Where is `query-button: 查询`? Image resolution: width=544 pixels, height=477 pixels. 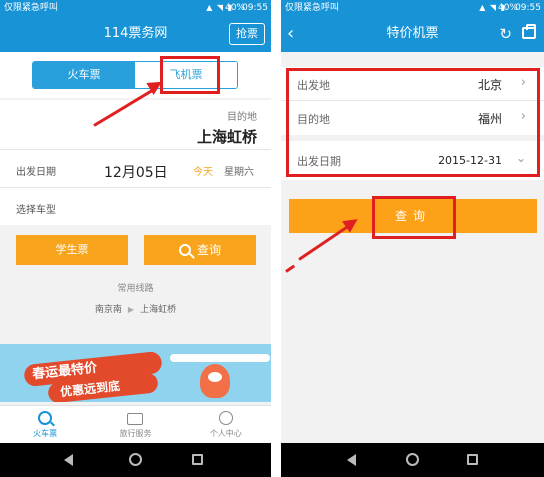
query-button: 查询 is located at coordinates (200, 250).